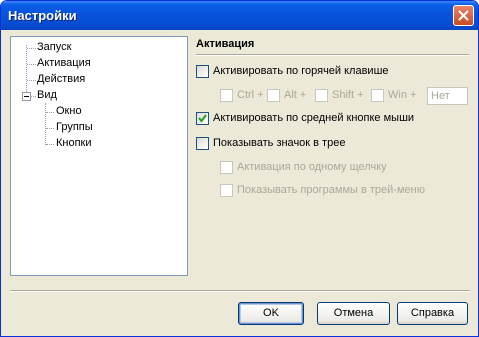 Image resolution: width=479 pixels, height=337 pixels. Describe the element at coordinates (295, 95) in the screenshot. I see `alt-label: Alt +` at that location.